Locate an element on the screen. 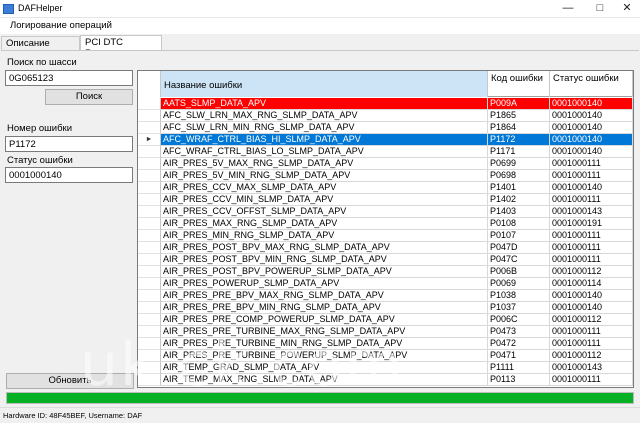  cell-error-code: P047D is located at coordinates (519, 248).